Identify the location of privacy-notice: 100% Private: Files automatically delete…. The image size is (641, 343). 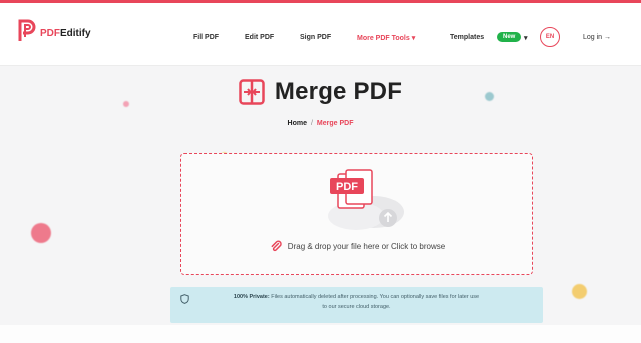
(356, 305).